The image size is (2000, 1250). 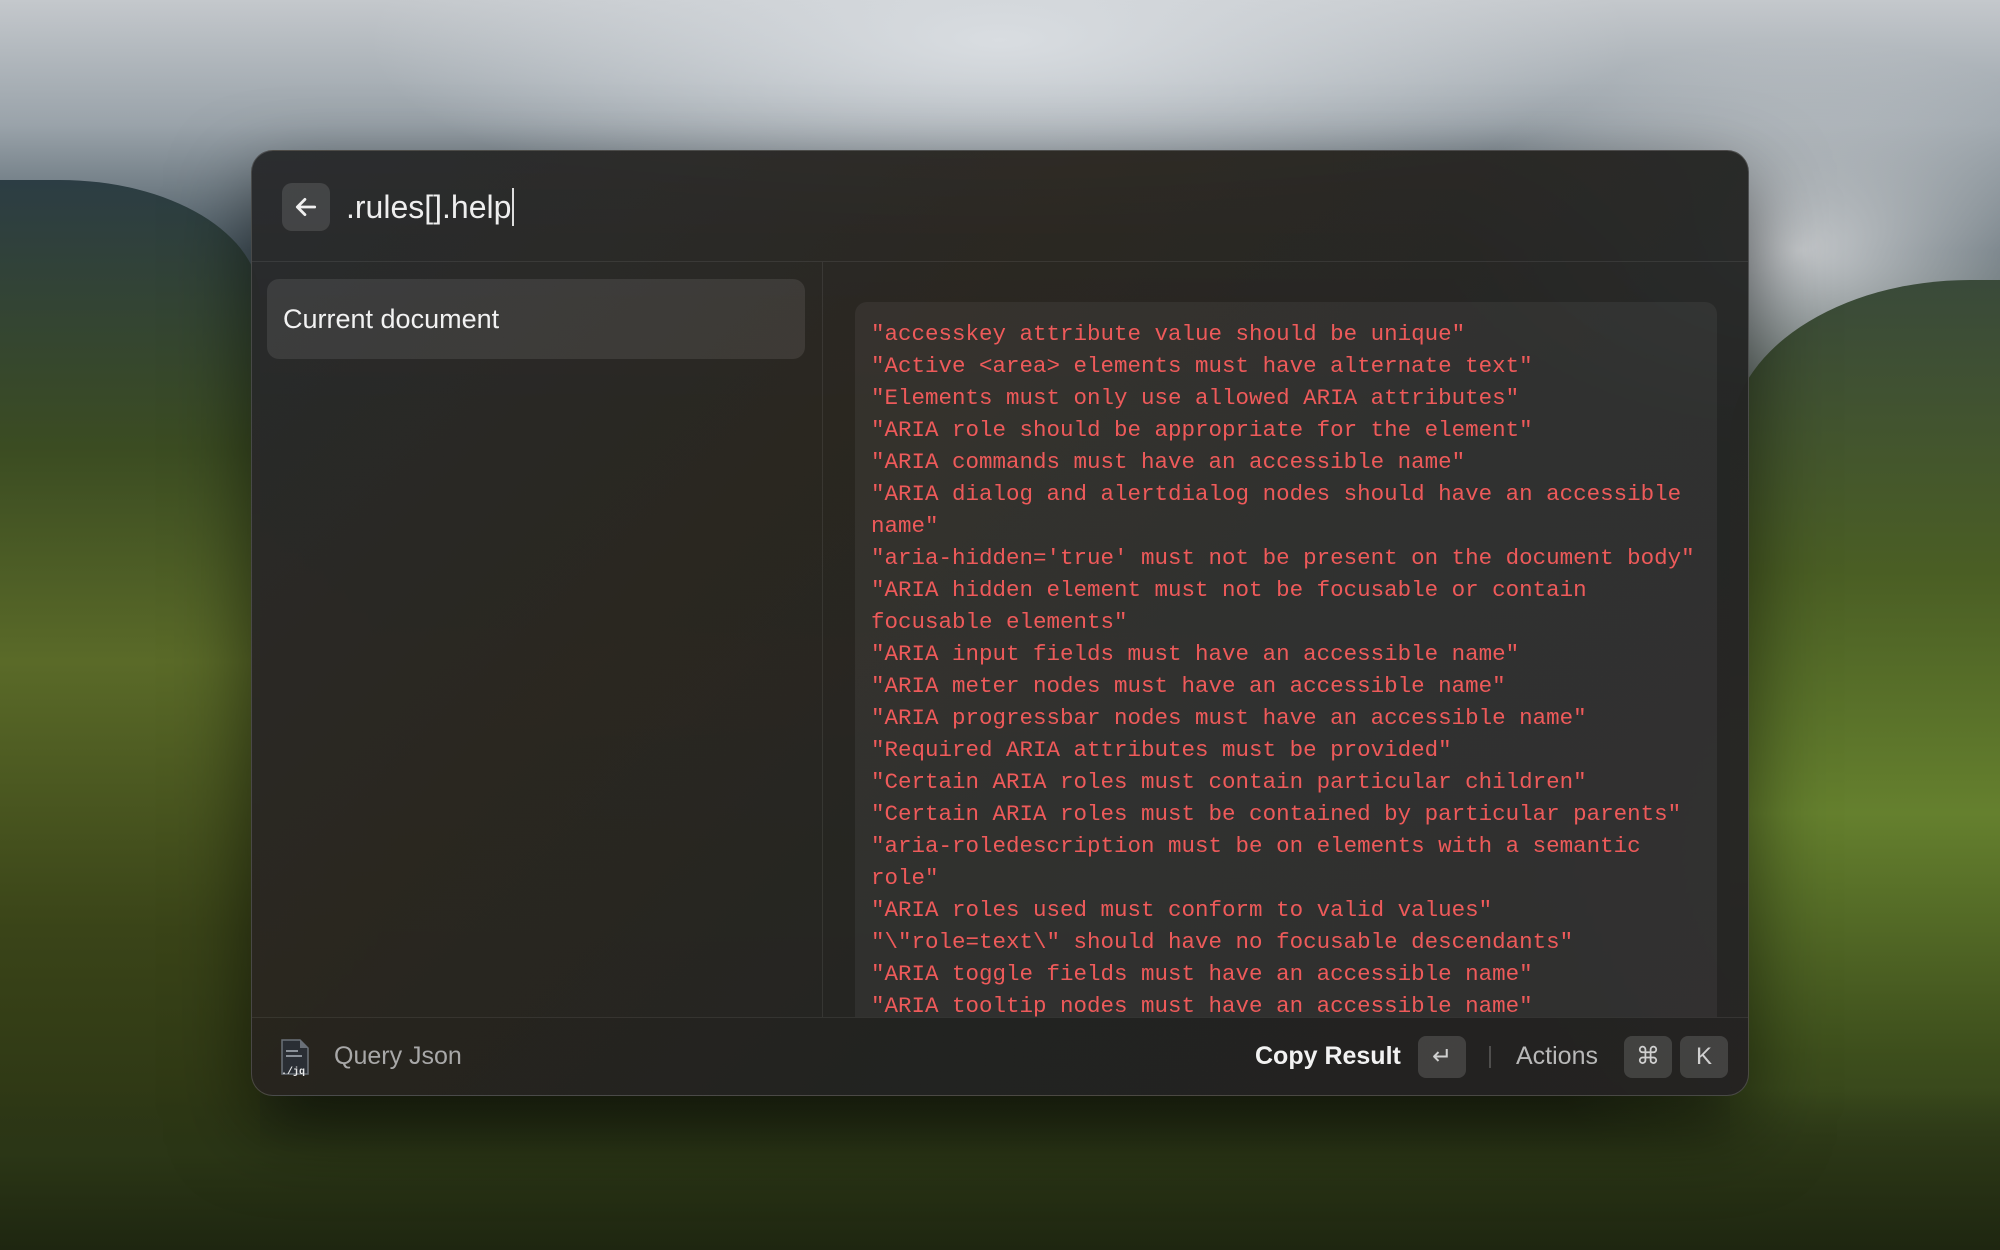 I want to click on enter-key-badge: ↵, so click(x=1442, y=1057).